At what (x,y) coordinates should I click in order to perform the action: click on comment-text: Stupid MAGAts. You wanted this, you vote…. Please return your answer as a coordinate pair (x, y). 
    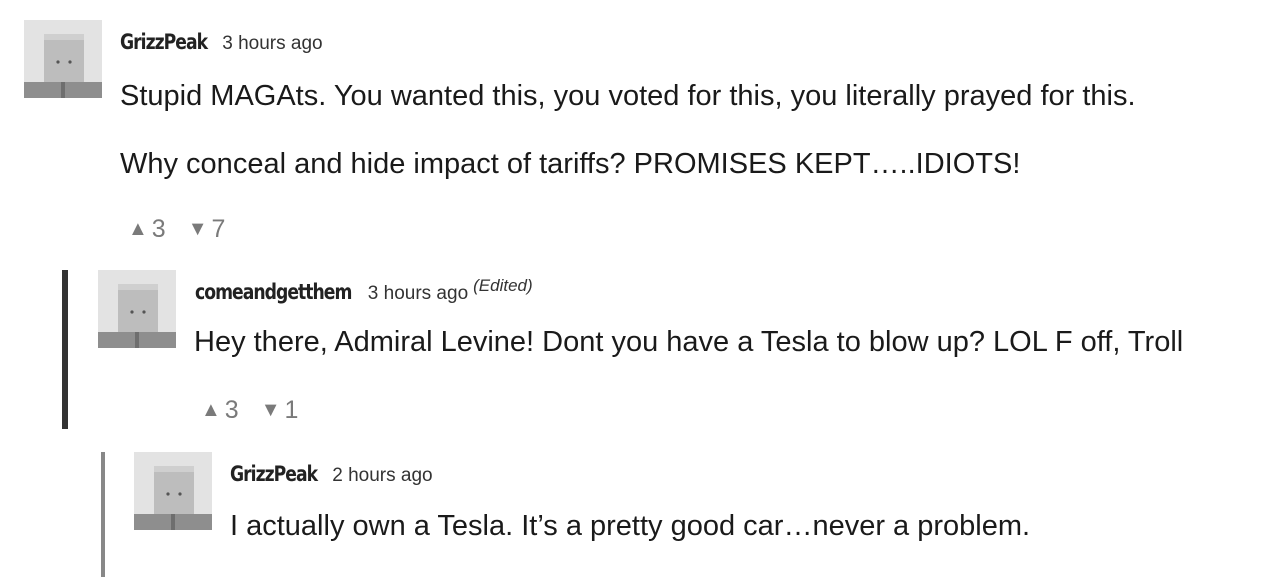
    Looking at the image, I should click on (628, 96).